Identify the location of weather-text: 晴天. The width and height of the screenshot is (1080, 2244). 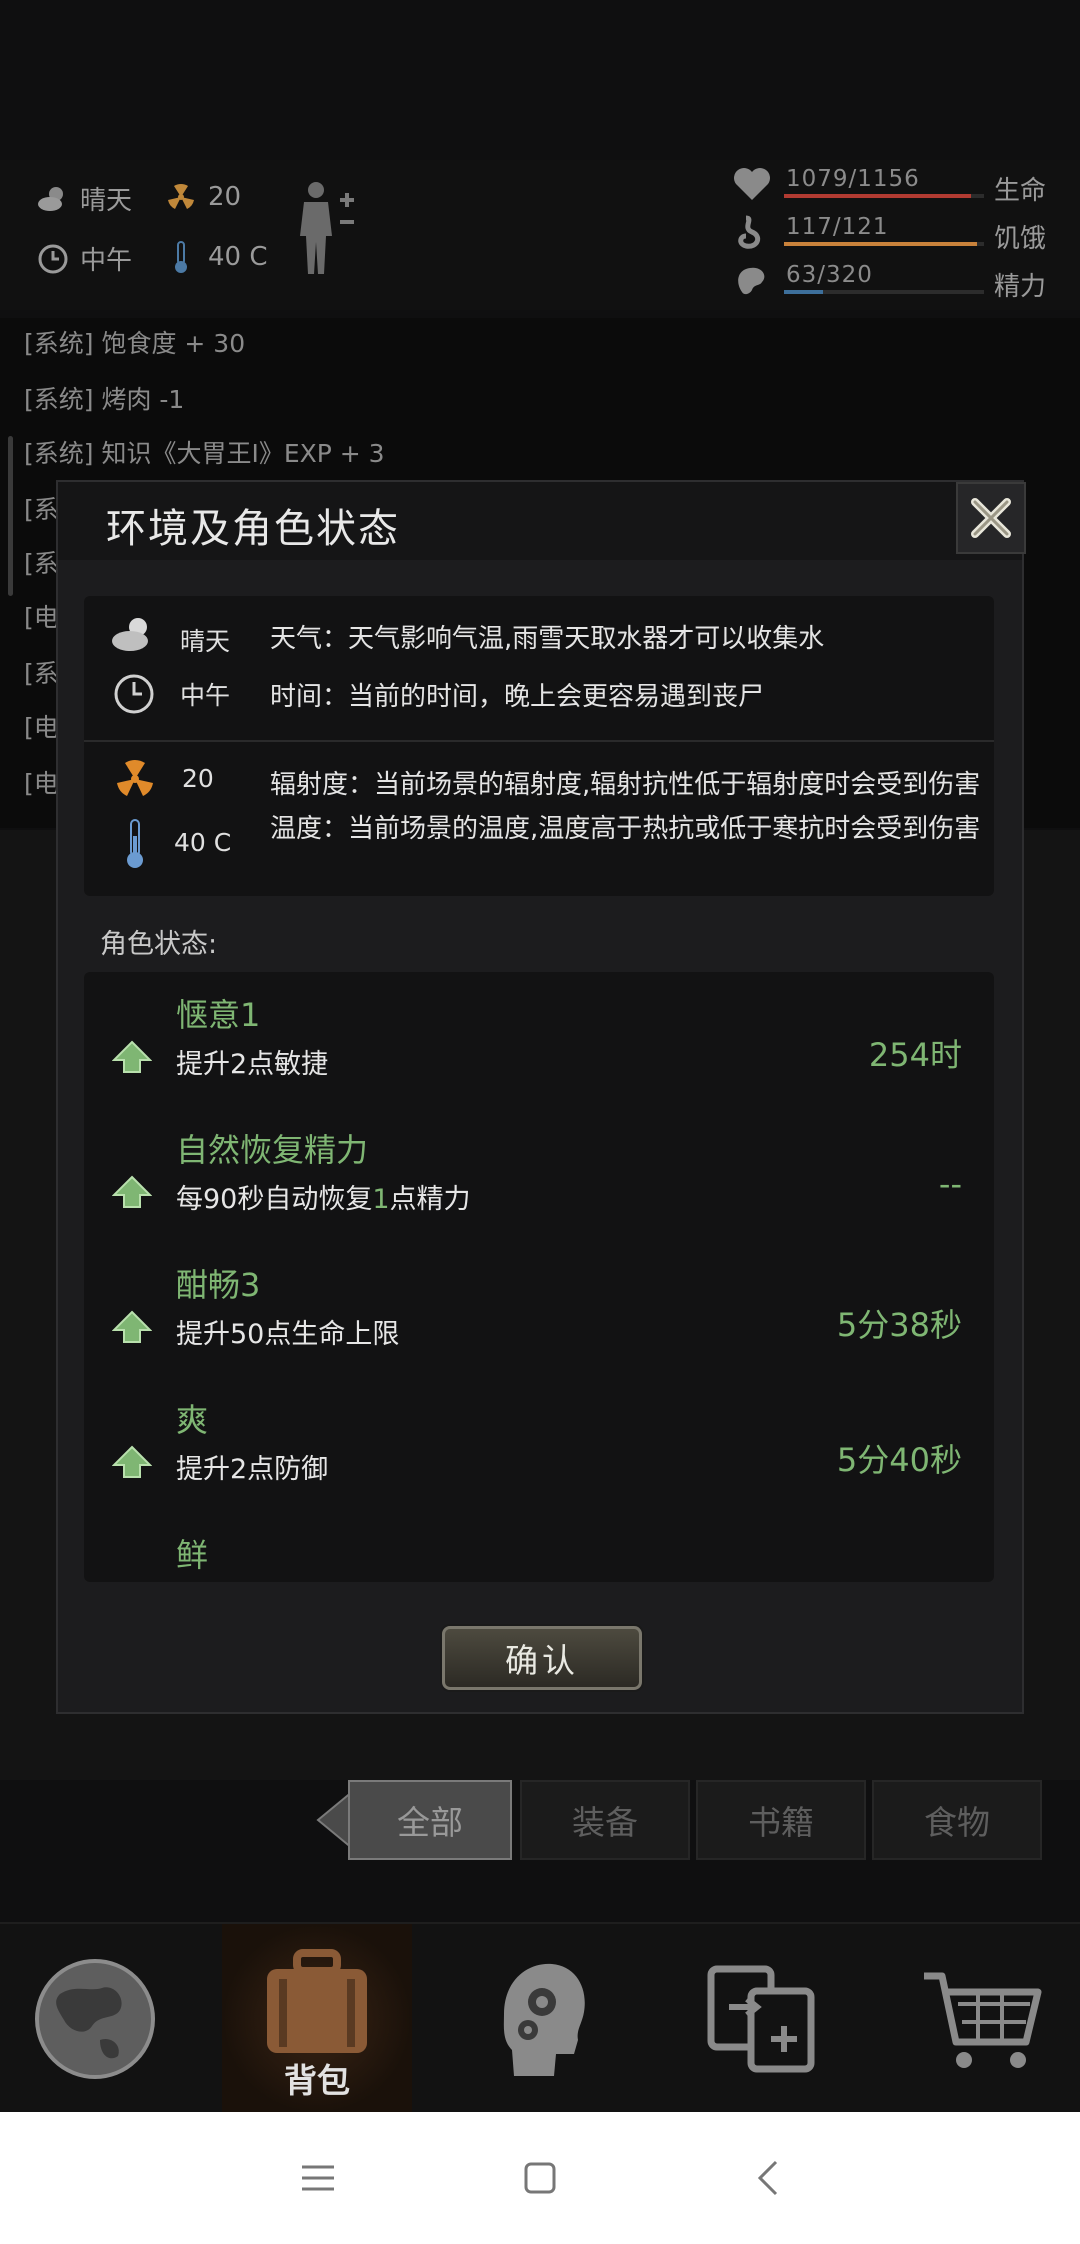
(106, 201).